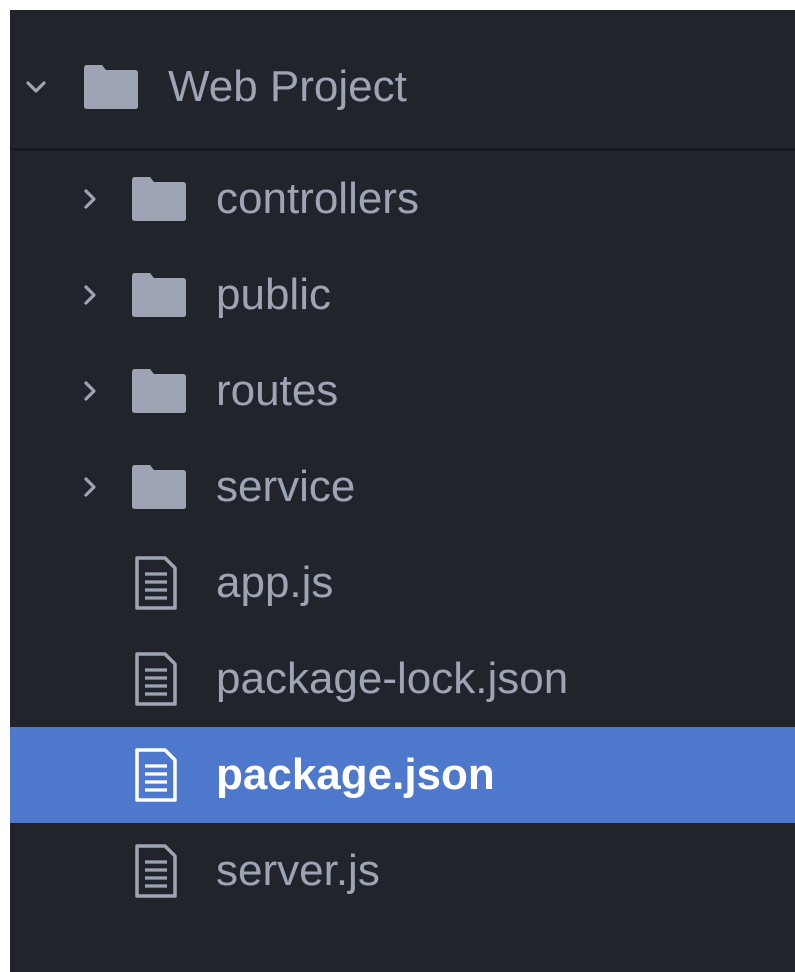 This screenshot has height=972, width=795. What do you see at coordinates (36, 87) in the screenshot?
I see `chevron-down-icon` at bounding box center [36, 87].